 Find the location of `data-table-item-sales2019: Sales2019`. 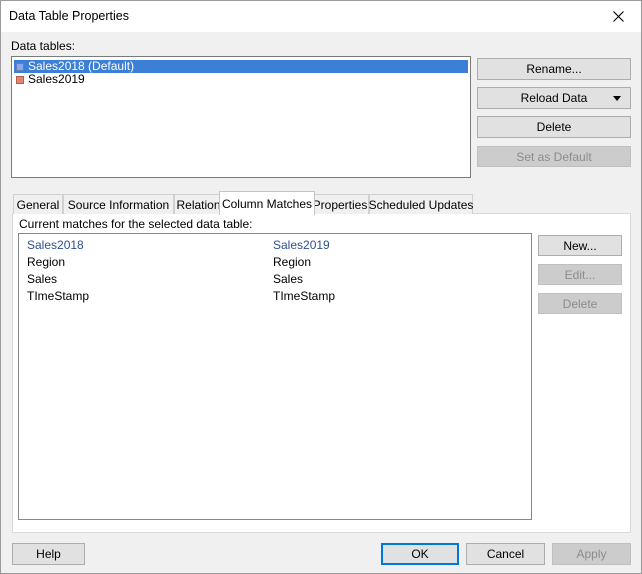

data-table-item-sales2019: Sales2019 is located at coordinates (241, 79).